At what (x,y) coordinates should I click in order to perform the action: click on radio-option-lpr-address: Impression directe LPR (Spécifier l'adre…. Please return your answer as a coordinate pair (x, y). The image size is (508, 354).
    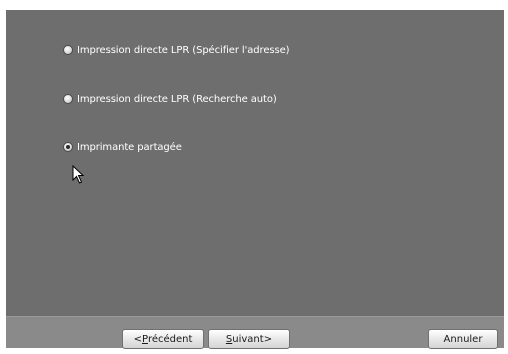
    Looking at the image, I should click on (176, 50).